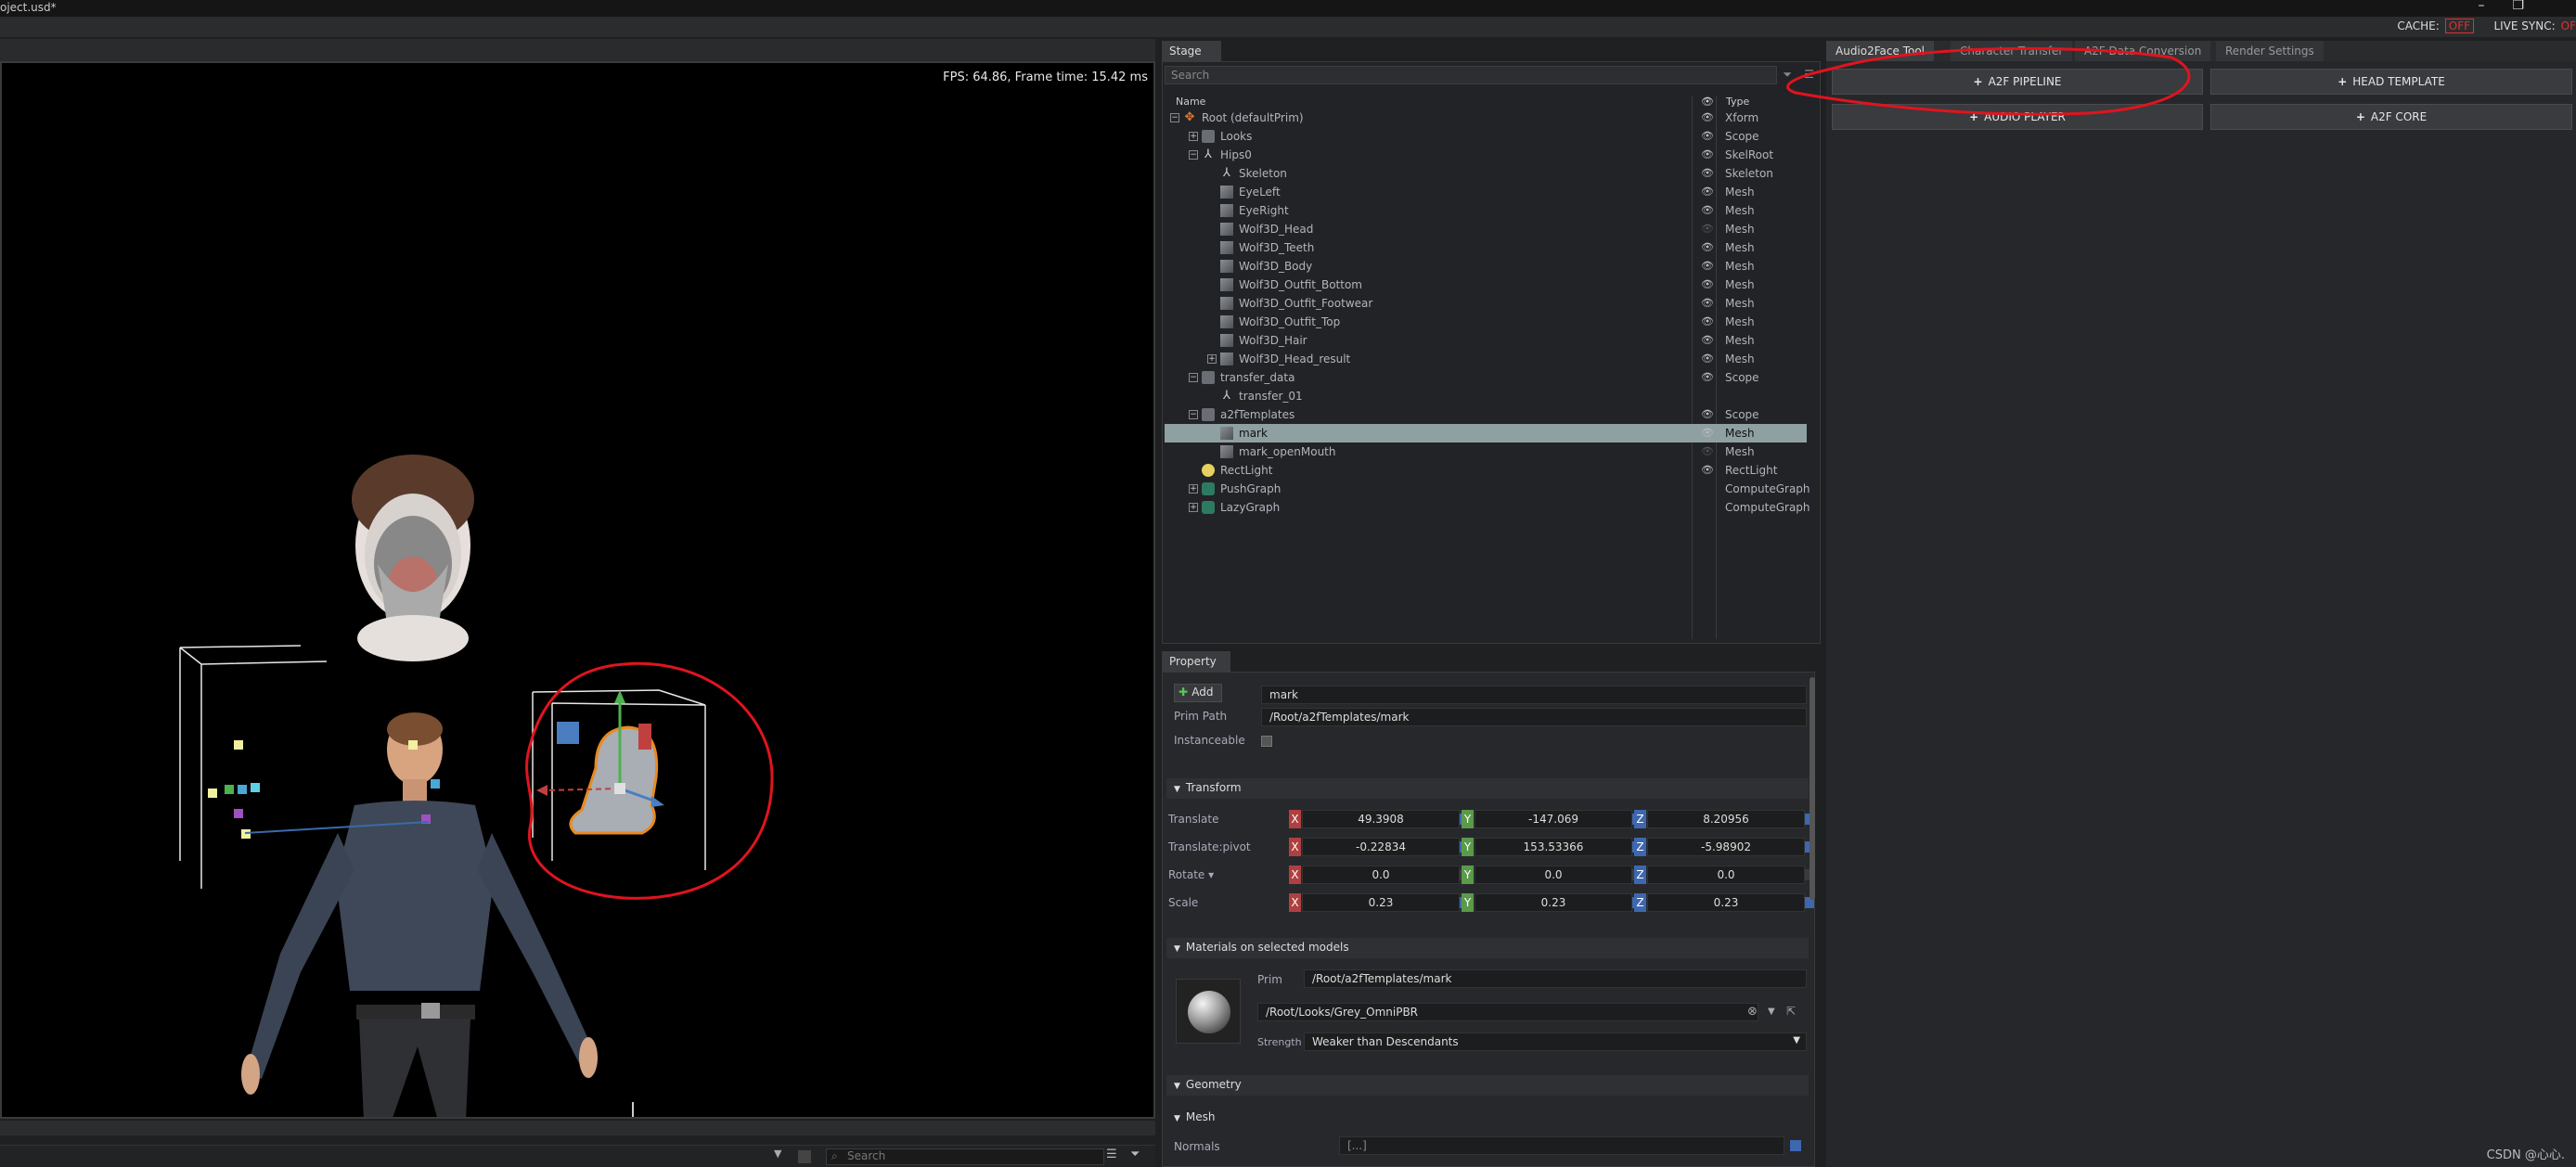  What do you see at coordinates (1791, 1011) in the screenshot?
I see `navigate-to-material-icon: ⇱` at bounding box center [1791, 1011].